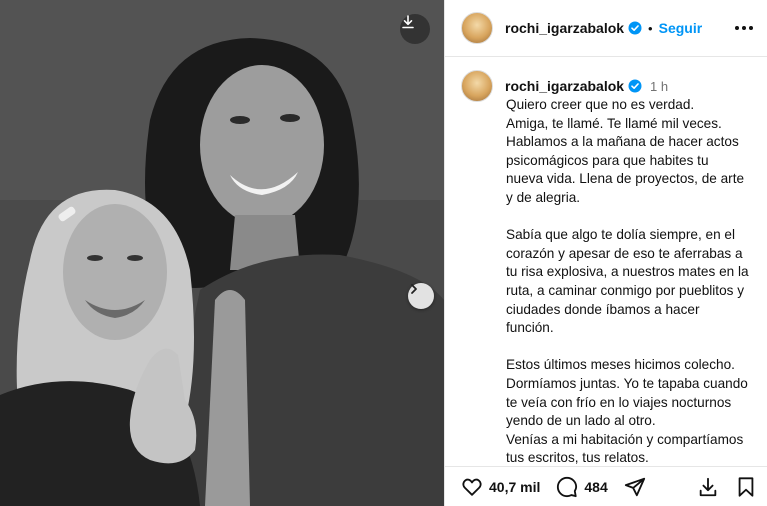  I want to click on follow-button: Seguir, so click(681, 28).